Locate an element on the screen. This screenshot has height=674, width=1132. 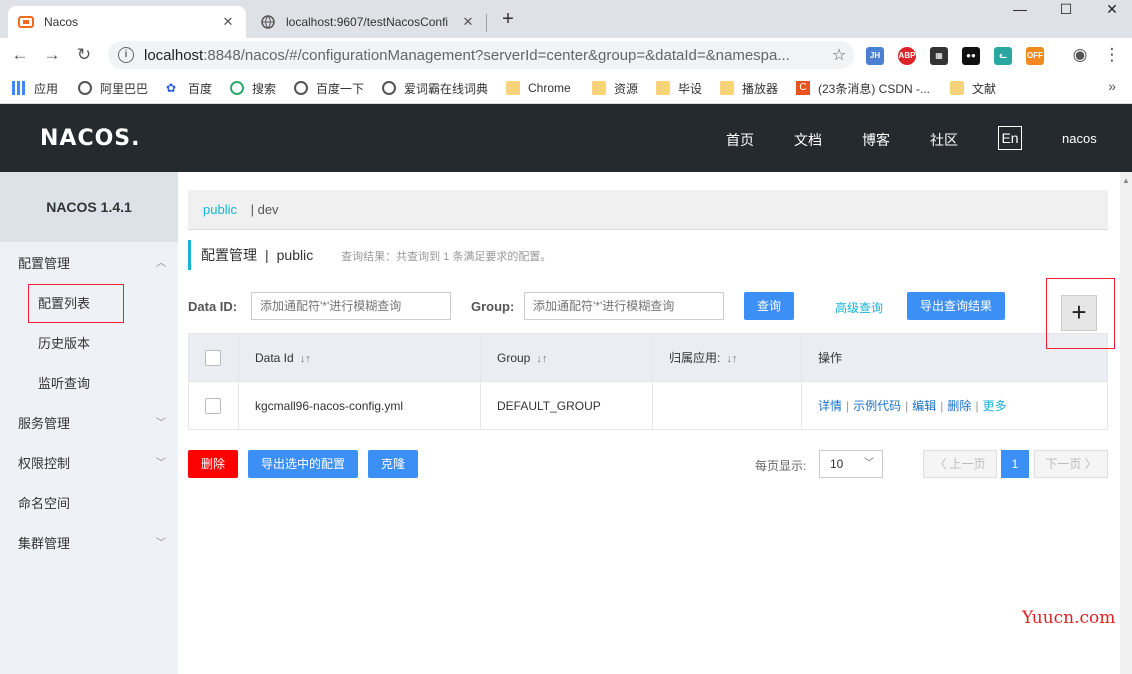
delete-selected-button: 删除 is located at coordinates (213, 464).